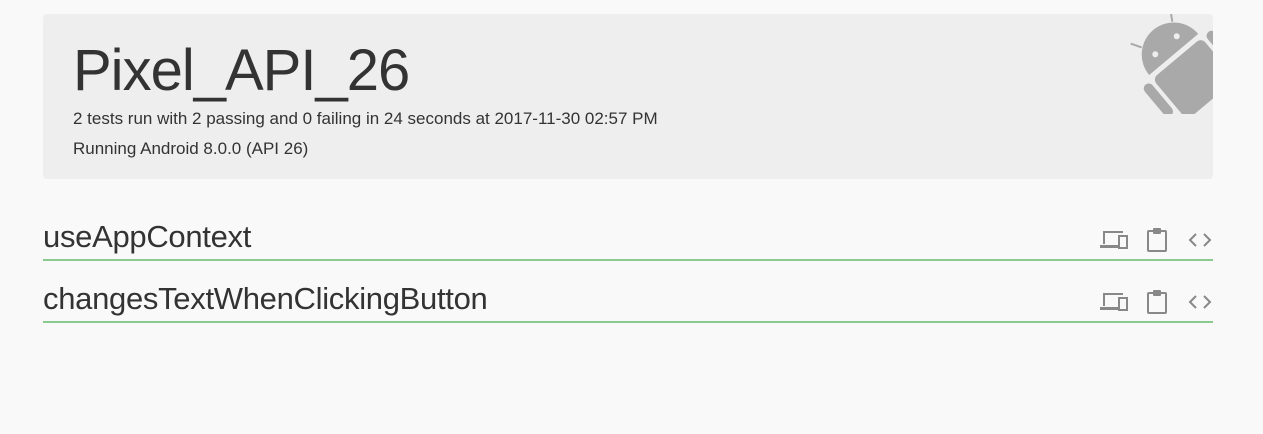 The width and height of the screenshot is (1263, 434). What do you see at coordinates (1171, 64) in the screenshot?
I see `android-robot-icon` at bounding box center [1171, 64].